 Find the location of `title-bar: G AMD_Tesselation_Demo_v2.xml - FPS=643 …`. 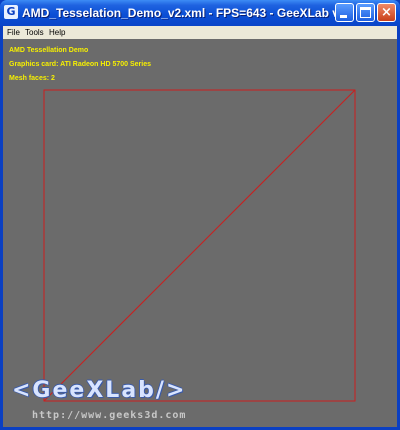

title-bar: G AMD_Tesselation_Demo_v2.xml - FPS=643 … is located at coordinates (200, 13).